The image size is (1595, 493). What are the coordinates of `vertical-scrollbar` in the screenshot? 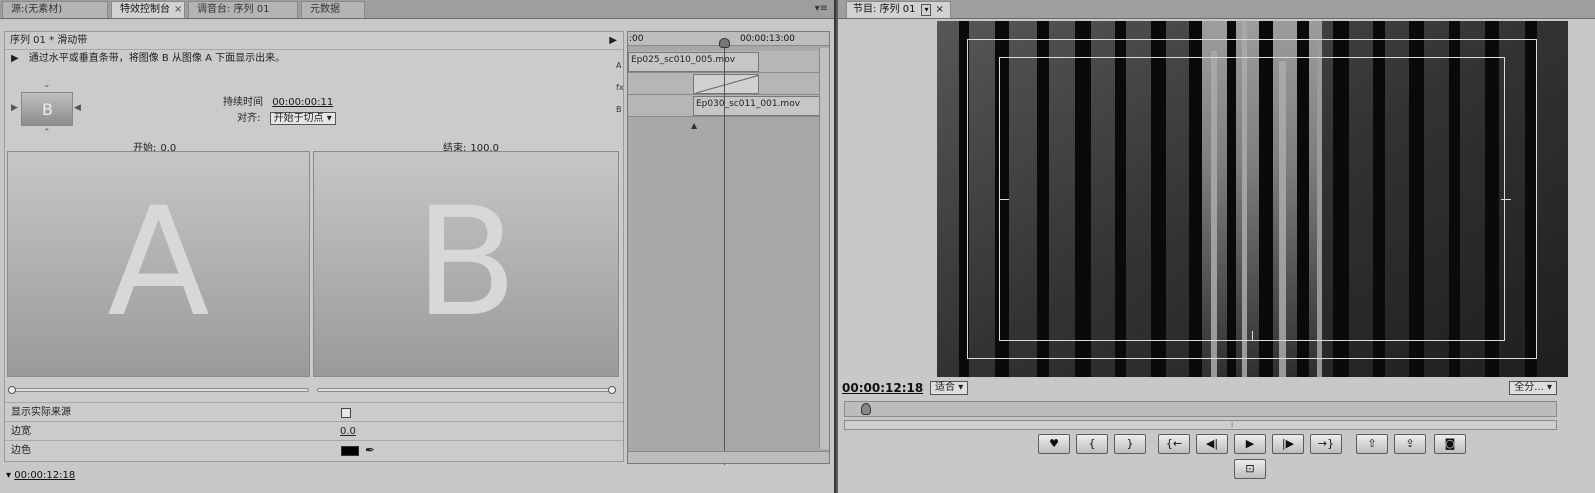 It's located at (824, 248).